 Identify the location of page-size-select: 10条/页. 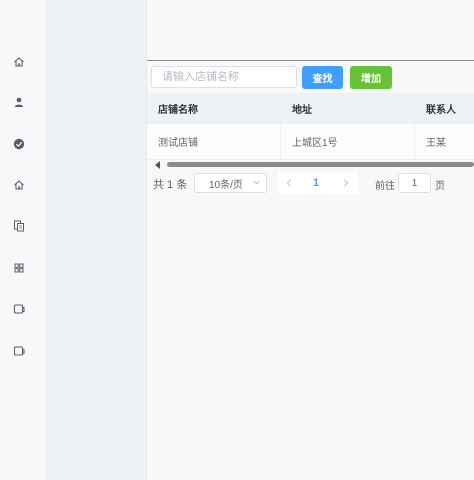
(230, 183).